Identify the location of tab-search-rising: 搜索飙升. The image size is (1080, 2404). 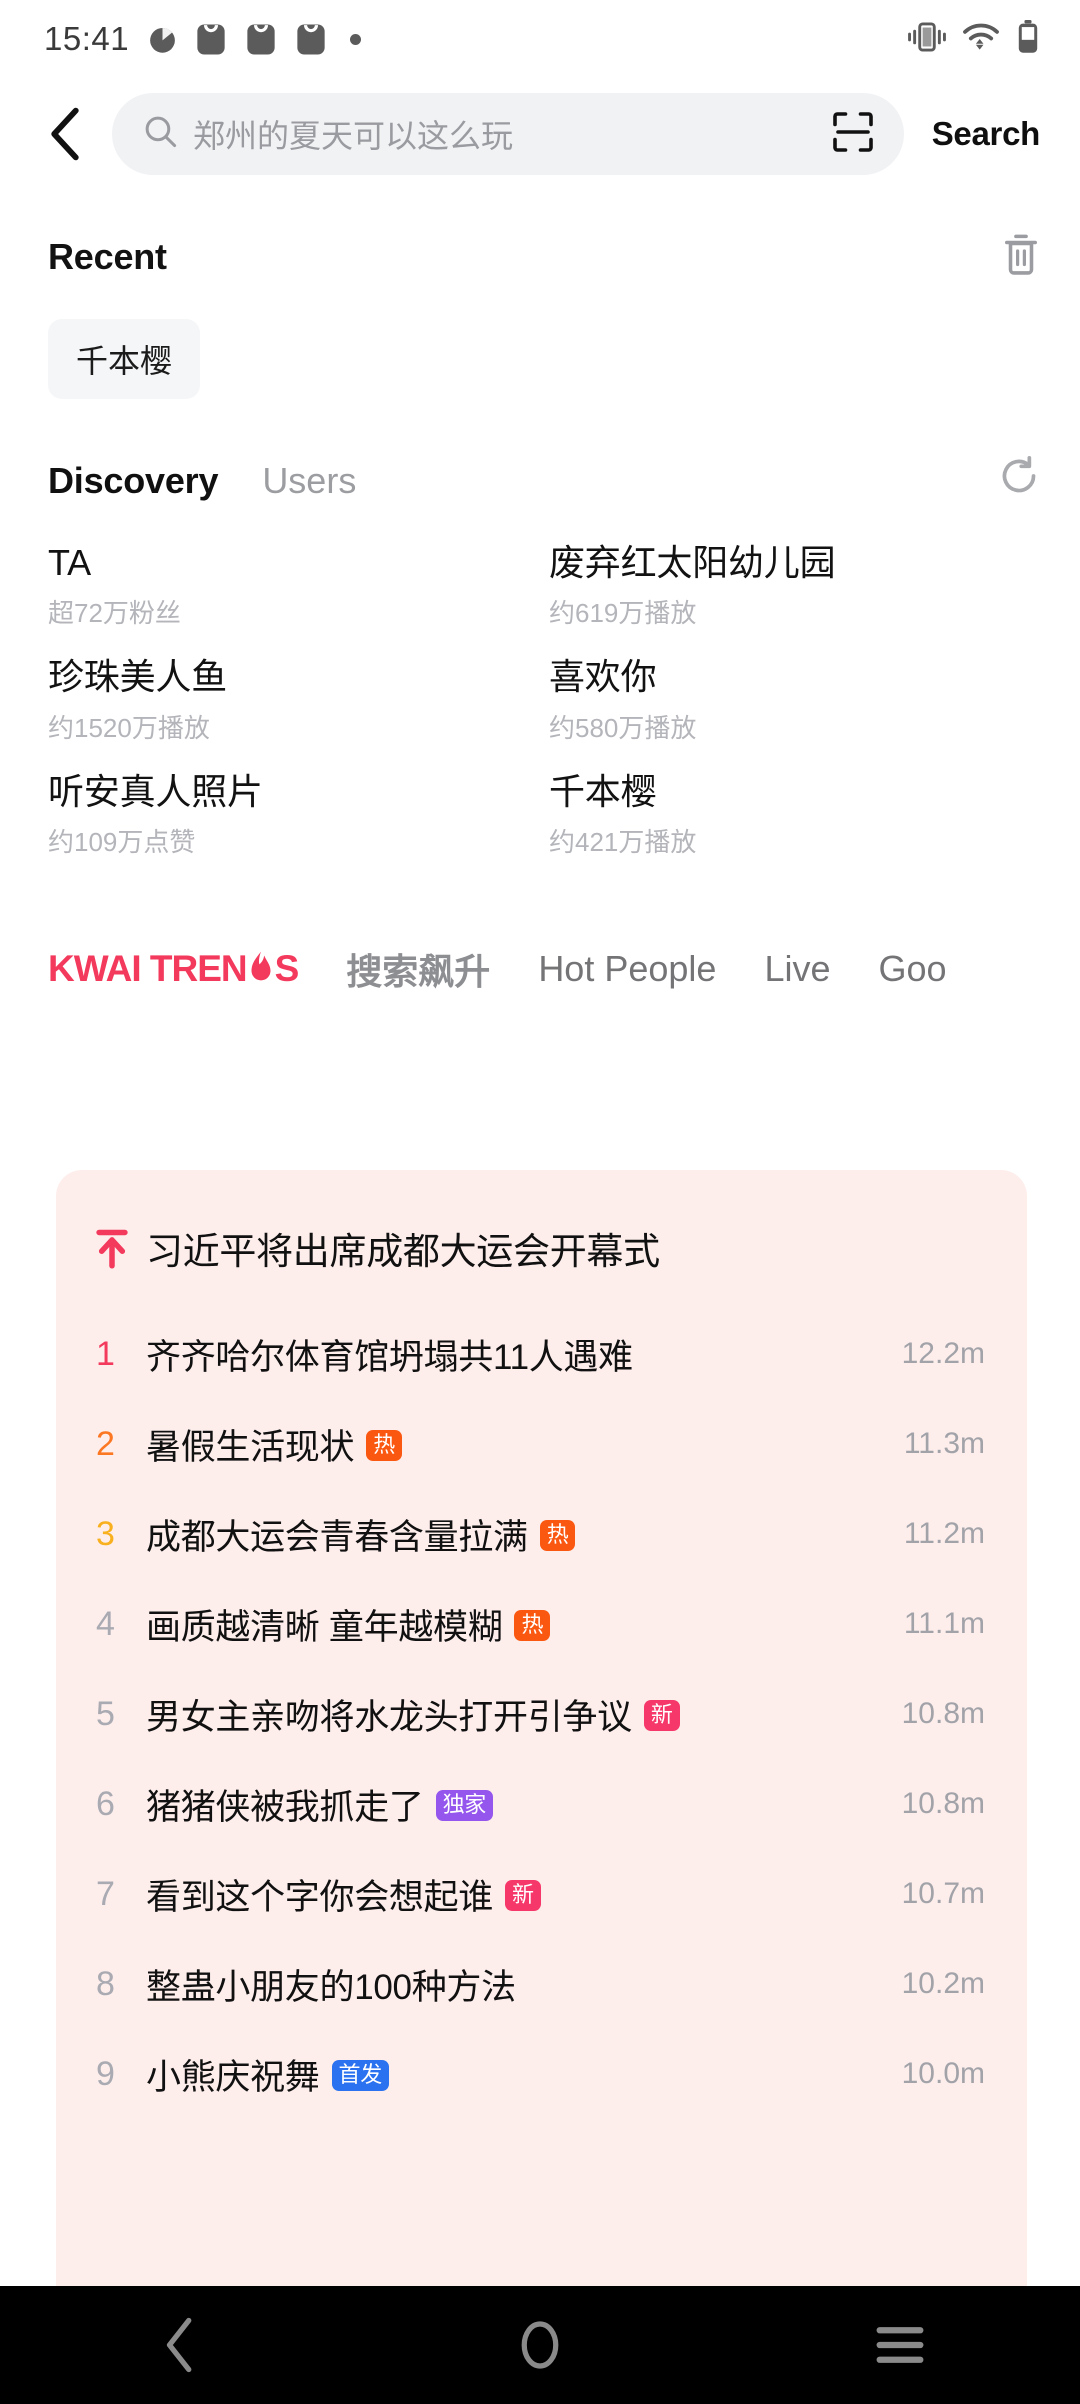
(418, 969).